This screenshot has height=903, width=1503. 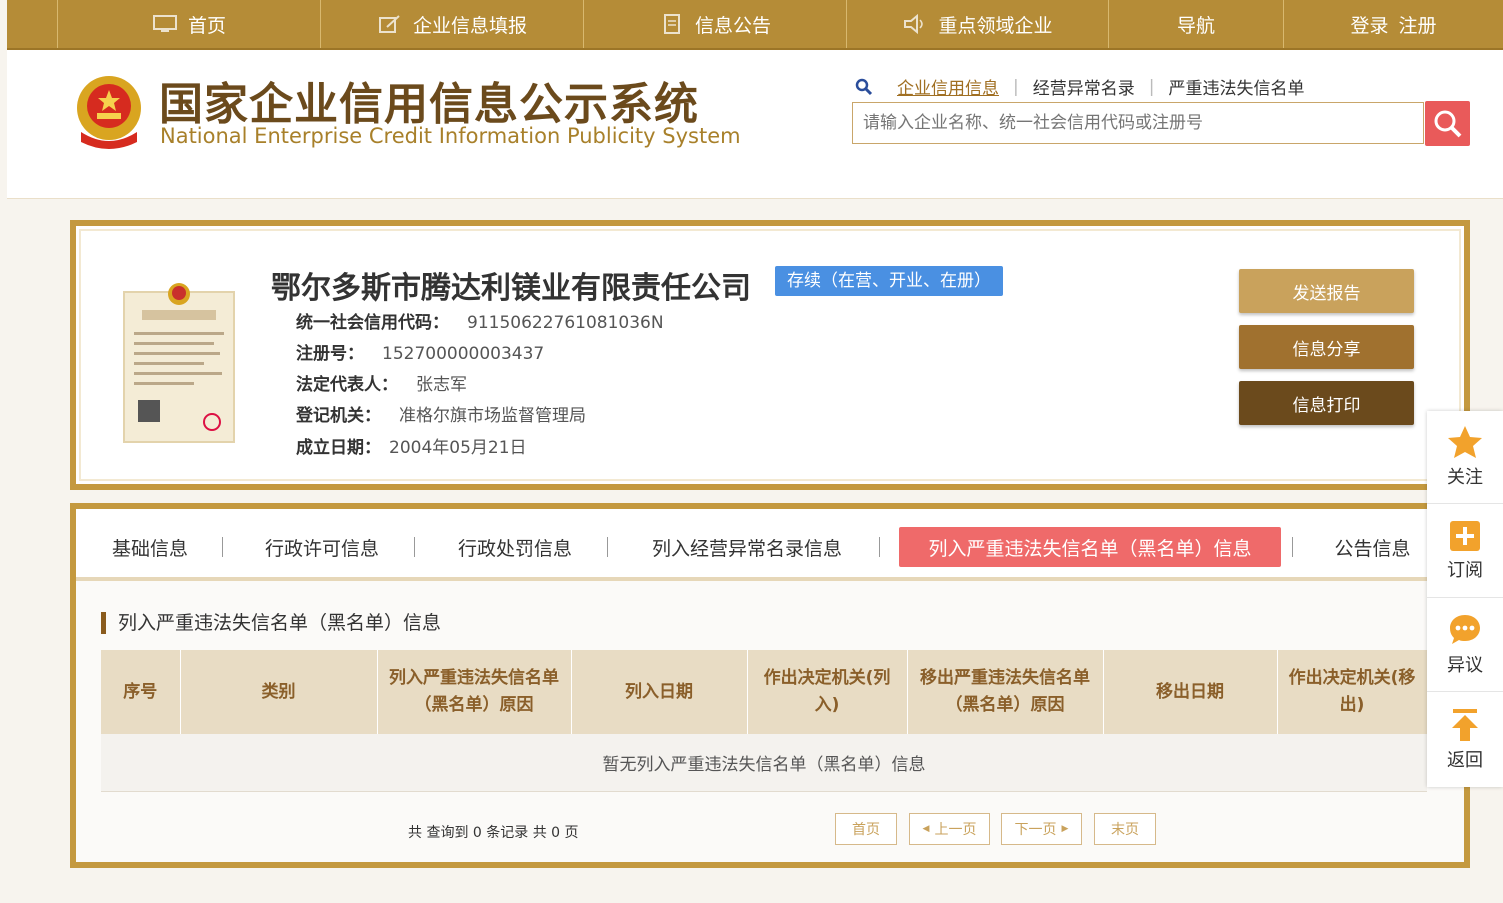 I want to click on table-row: 暂无列入严重违法失信名单（黑名单）信息, so click(x=764, y=763).